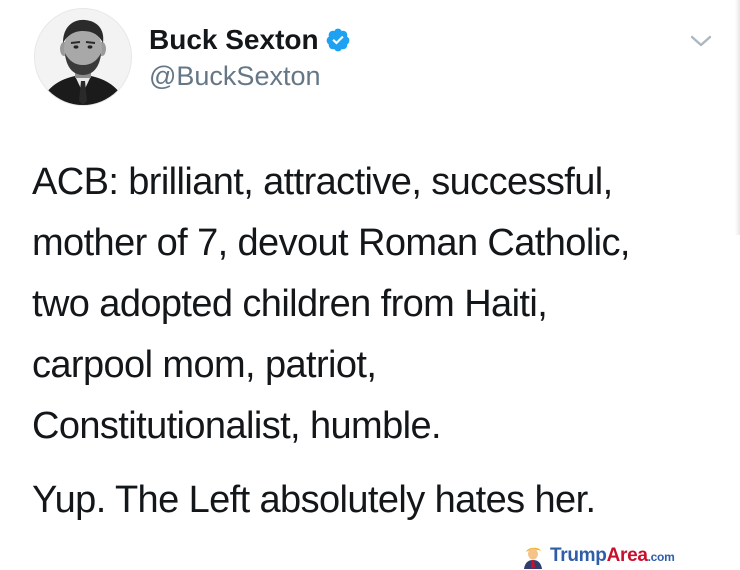  What do you see at coordinates (322, 182) in the screenshot?
I see `tweet-text-line: ACB: brilliant, attractive, successful,` at bounding box center [322, 182].